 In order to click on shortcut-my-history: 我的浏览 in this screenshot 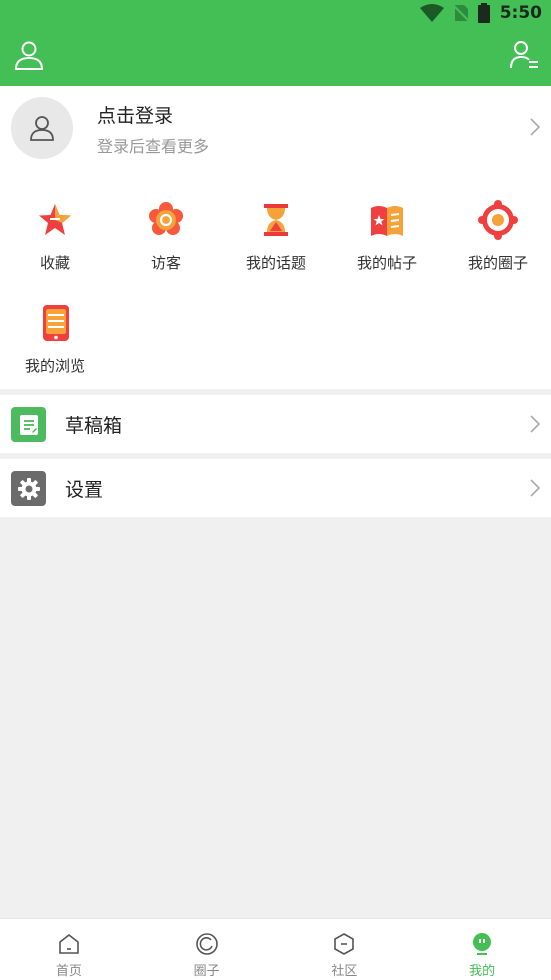, I will do `click(55, 326)`.